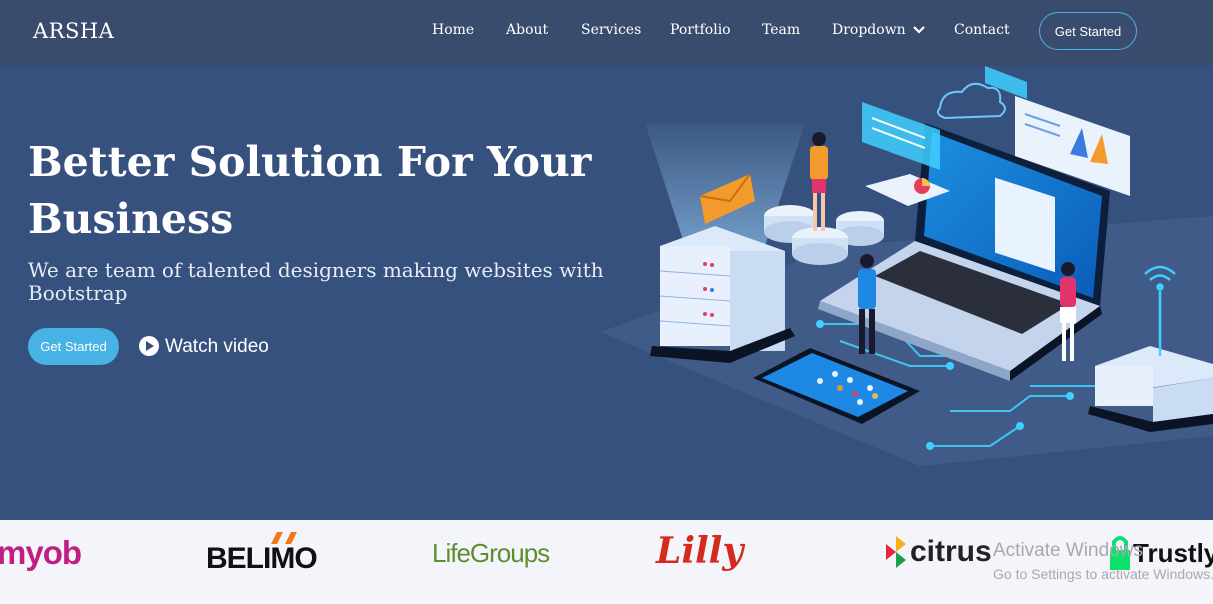 The image size is (1213, 604). What do you see at coordinates (869, 30) in the screenshot?
I see `nav-dropdown-label: Dropdown` at bounding box center [869, 30].